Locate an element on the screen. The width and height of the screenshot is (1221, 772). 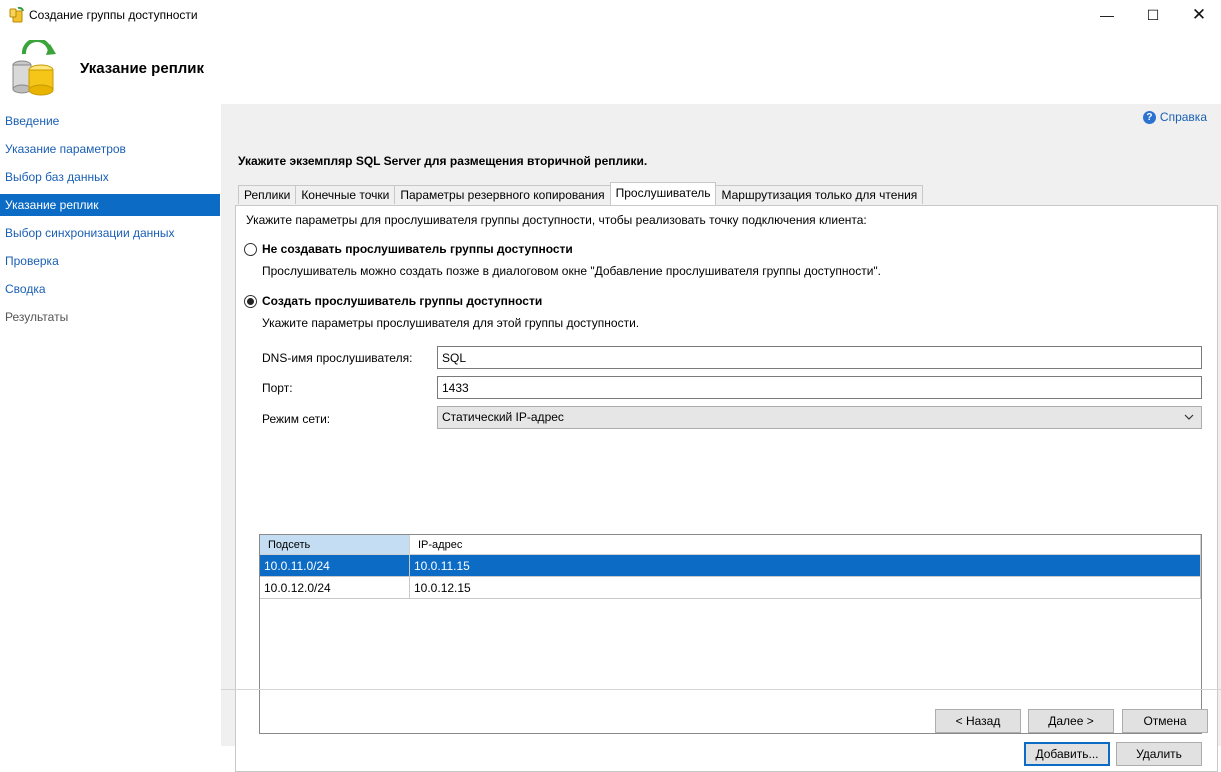
sidebar-item-validation: Проверка is located at coordinates (110, 261).